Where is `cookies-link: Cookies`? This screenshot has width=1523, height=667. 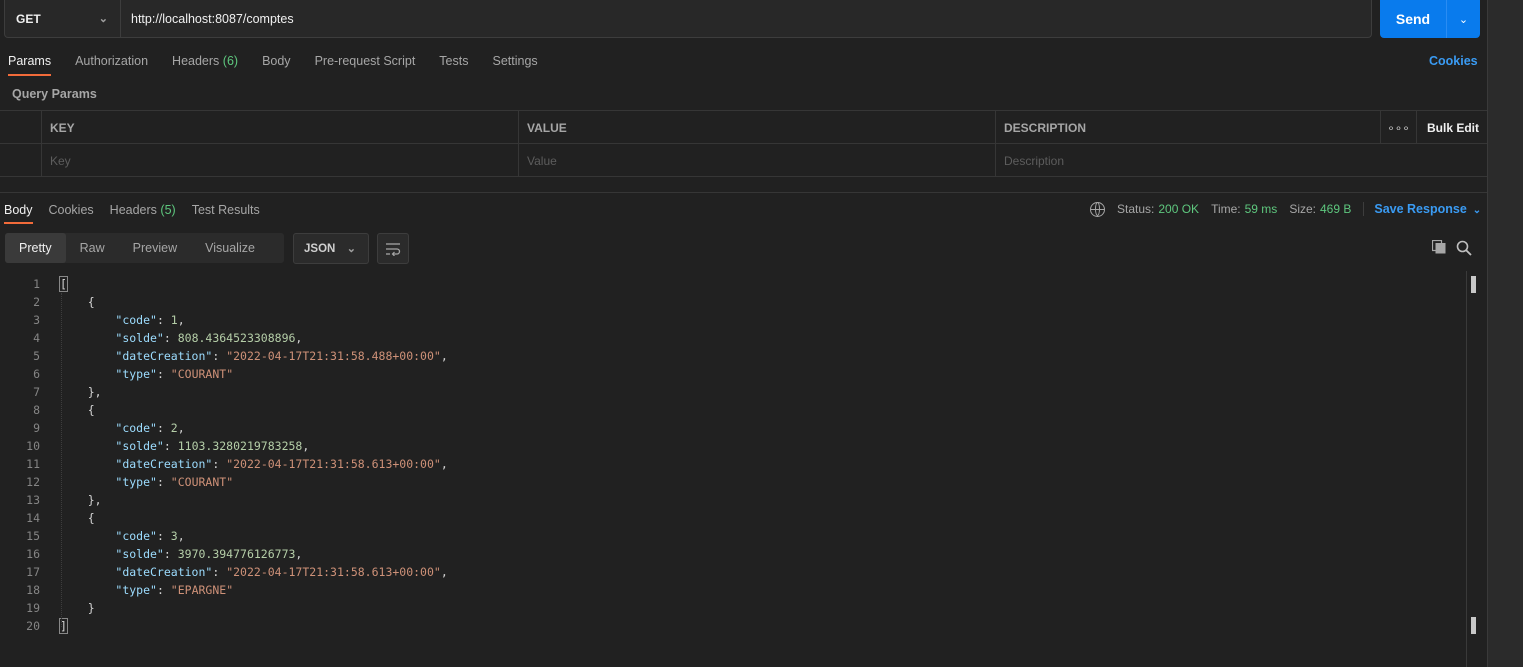 cookies-link: Cookies is located at coordinates (1453, 61).